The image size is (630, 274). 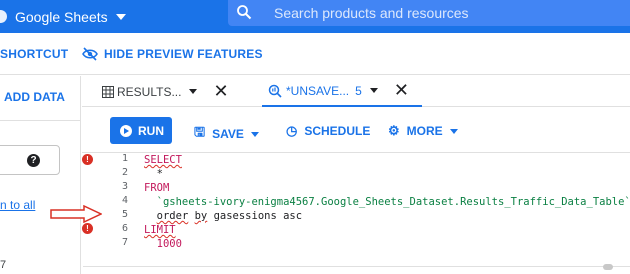 What do you see at coordinates (34, 54) in the screenshot?
I see `shortcut-button: SHORTCUT` at bounding box center [34, 54].